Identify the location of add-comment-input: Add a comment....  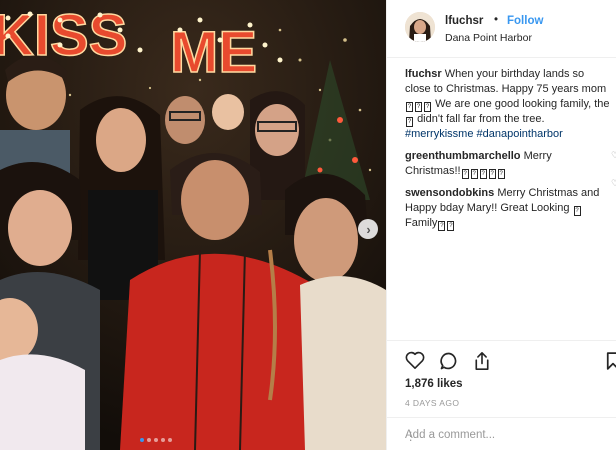
(450, 435).